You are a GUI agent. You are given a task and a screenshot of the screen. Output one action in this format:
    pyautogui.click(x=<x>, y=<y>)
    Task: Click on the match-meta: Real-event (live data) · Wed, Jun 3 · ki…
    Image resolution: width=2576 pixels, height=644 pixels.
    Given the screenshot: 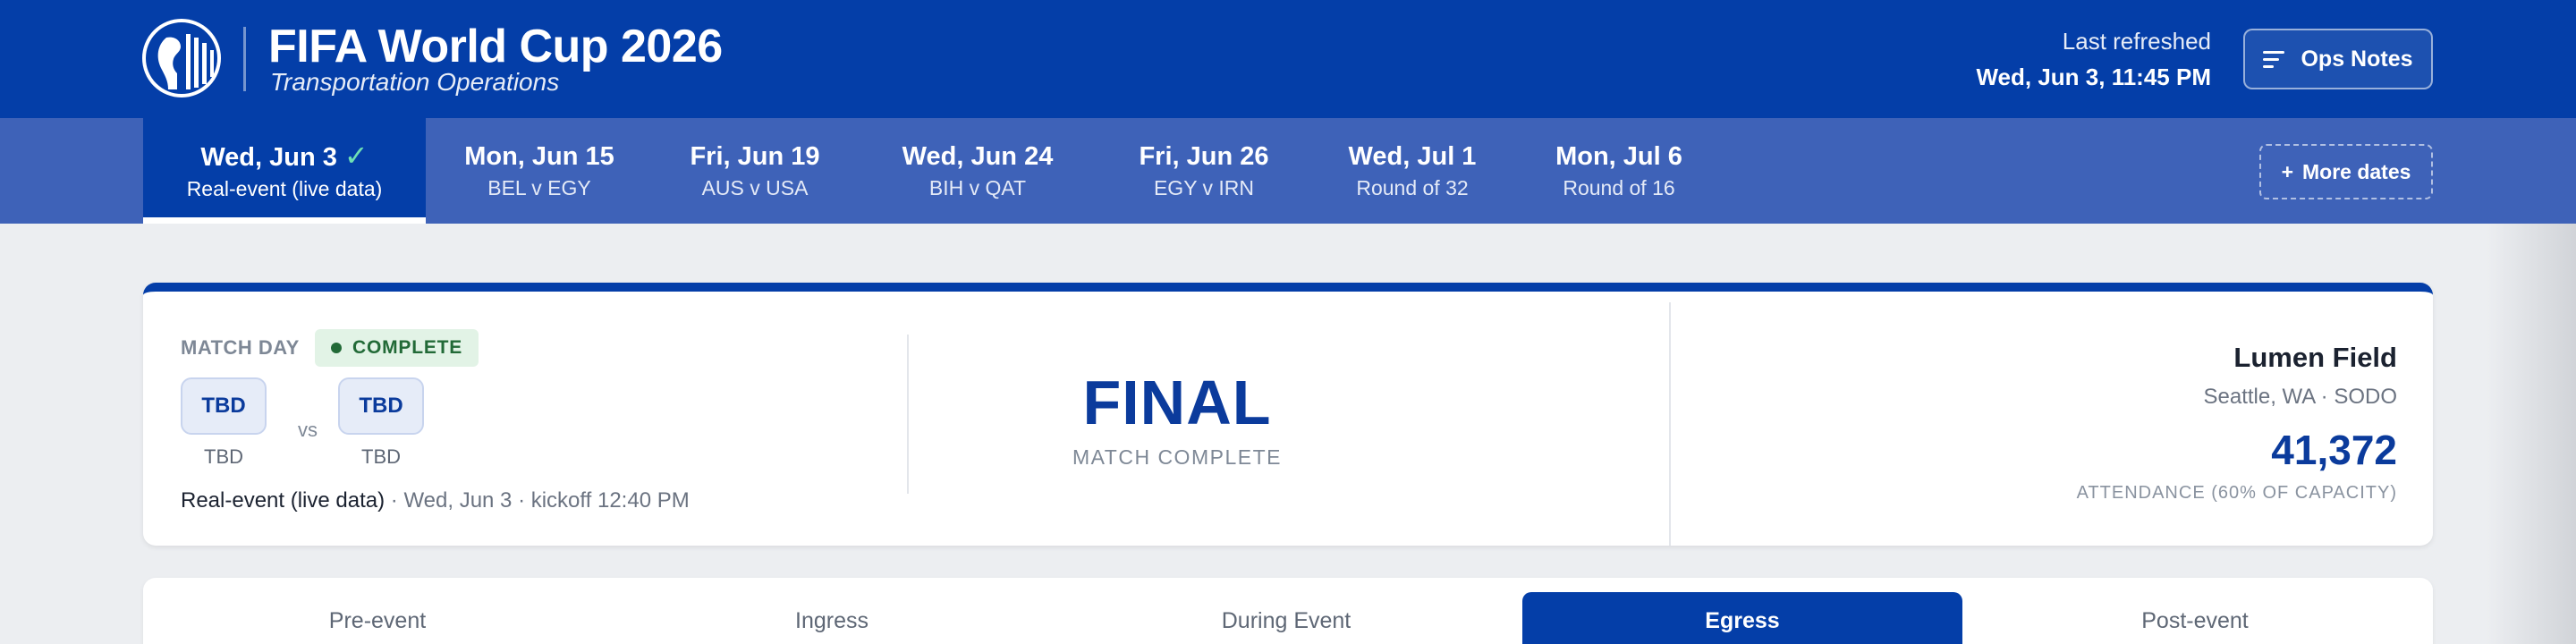 What is the action you would take?
    pyautogui.click(x=435, y=500)
    